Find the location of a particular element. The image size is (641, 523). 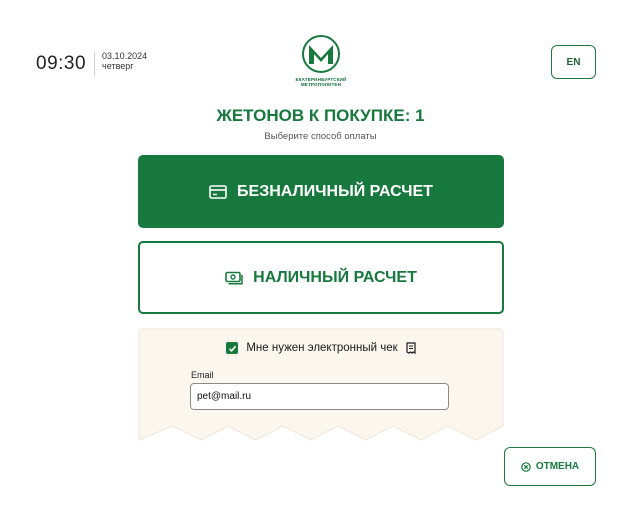

metro-logo: ЕКАТЕРИНБУРГСКИЙ МЕТРОПОЛИТЕН is located at coordinates (321, 60).